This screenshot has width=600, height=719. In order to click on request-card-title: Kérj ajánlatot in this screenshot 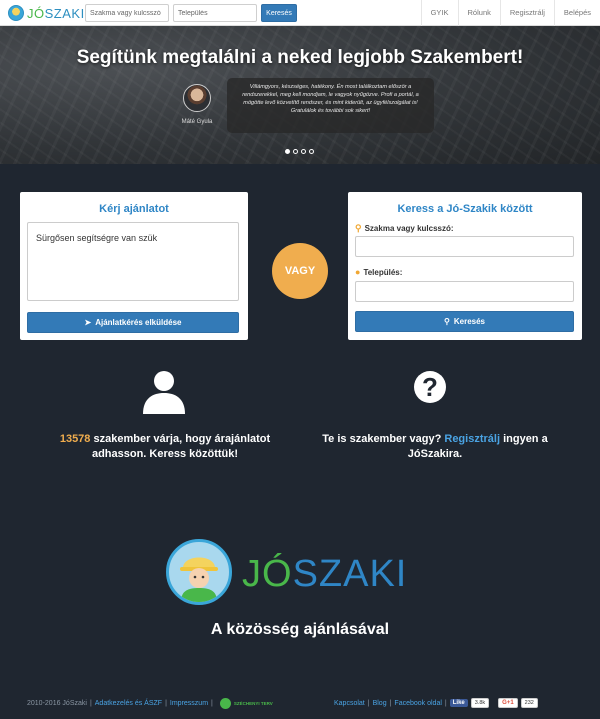, I will do `click(134, 209)`.